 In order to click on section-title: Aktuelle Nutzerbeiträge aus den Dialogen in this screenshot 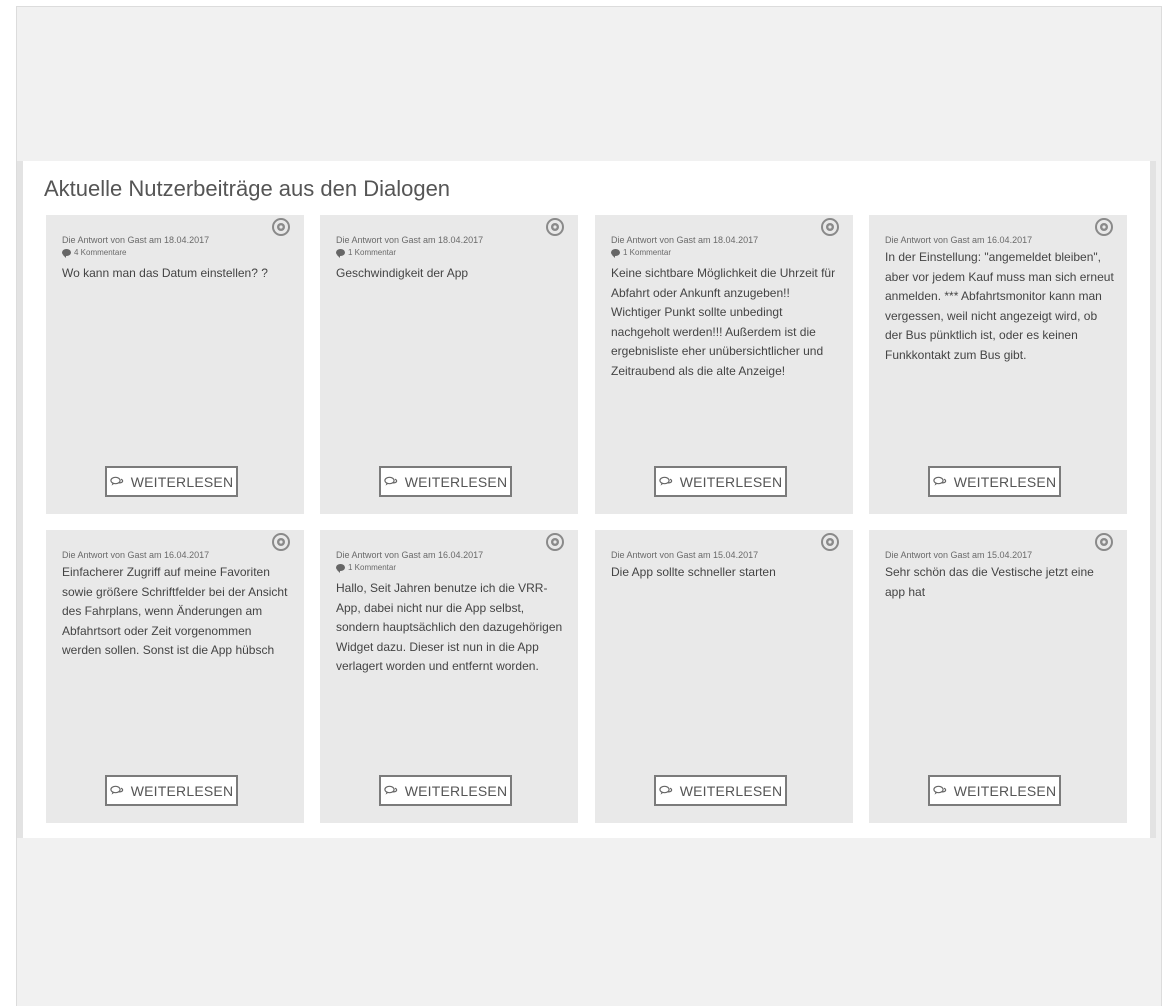, I will do `click(247, 188)`.